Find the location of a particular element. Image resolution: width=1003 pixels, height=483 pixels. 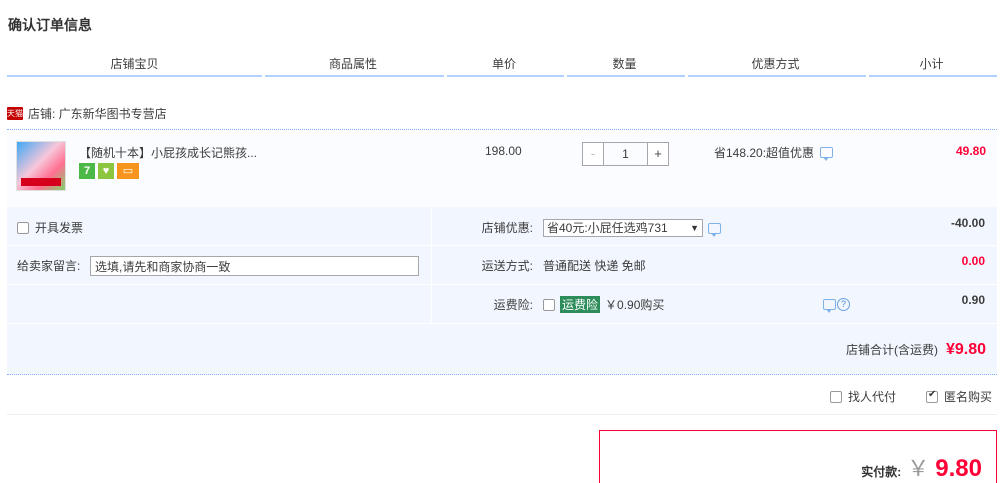

insurance-help: ? is located at coordinates (836, 305).